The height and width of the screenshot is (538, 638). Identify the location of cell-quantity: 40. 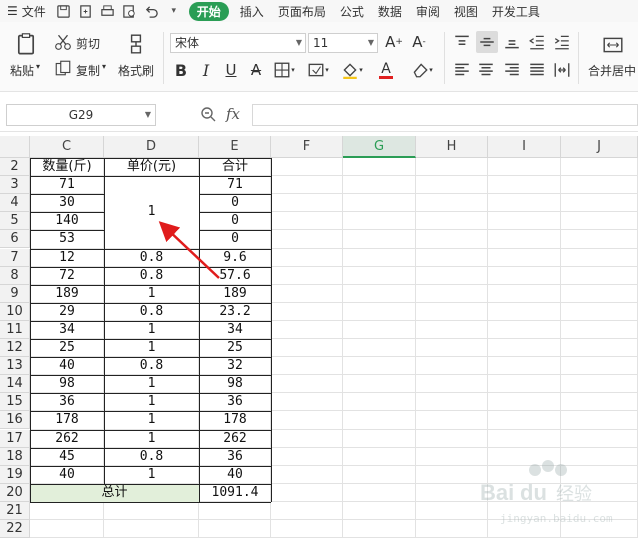
(67, 475).